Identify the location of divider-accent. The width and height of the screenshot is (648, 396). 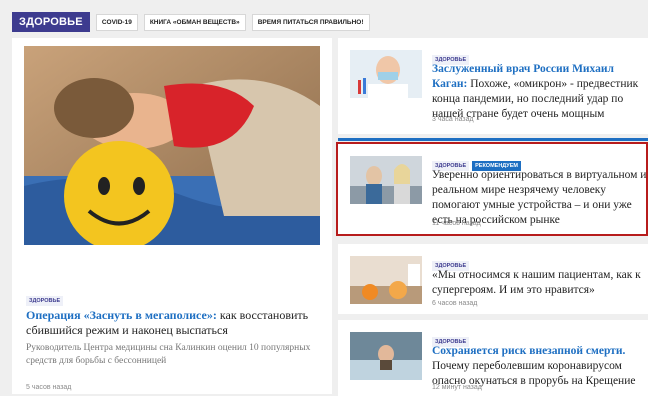
(493, 139).